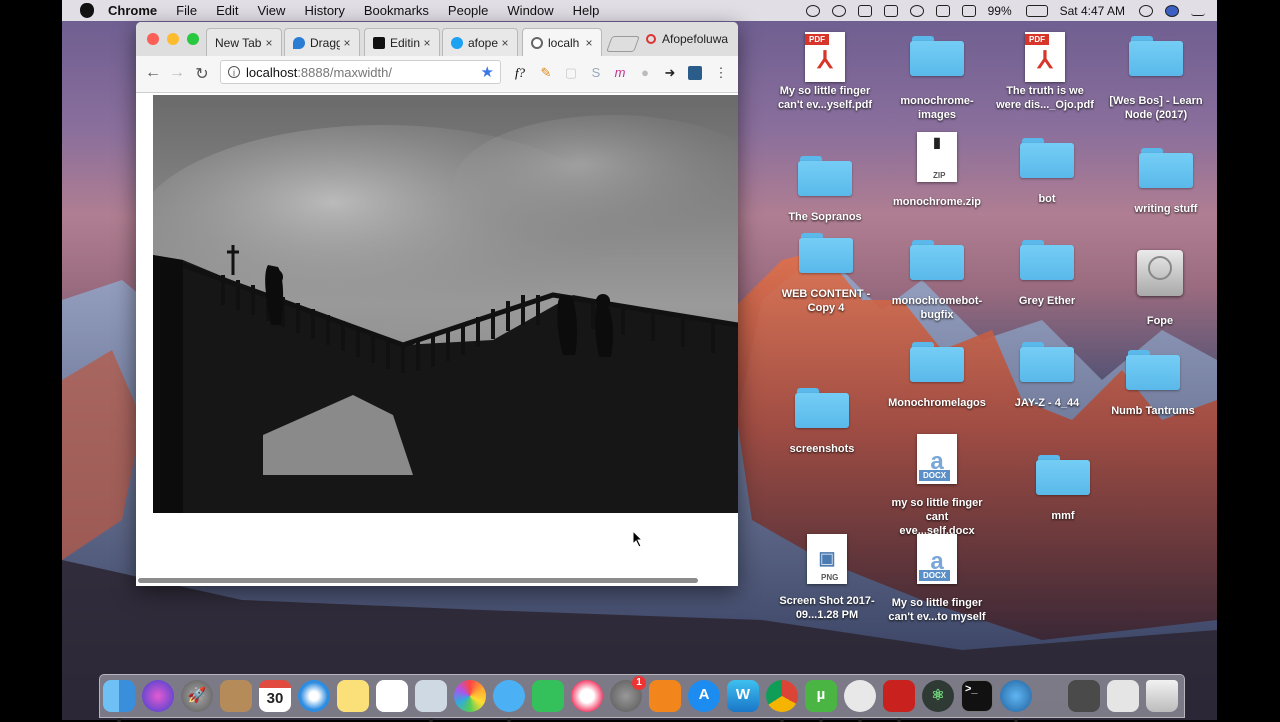 This screenshot has width=1280, height=722. I want to click on user-avatar-icon, so click(1172, 10).